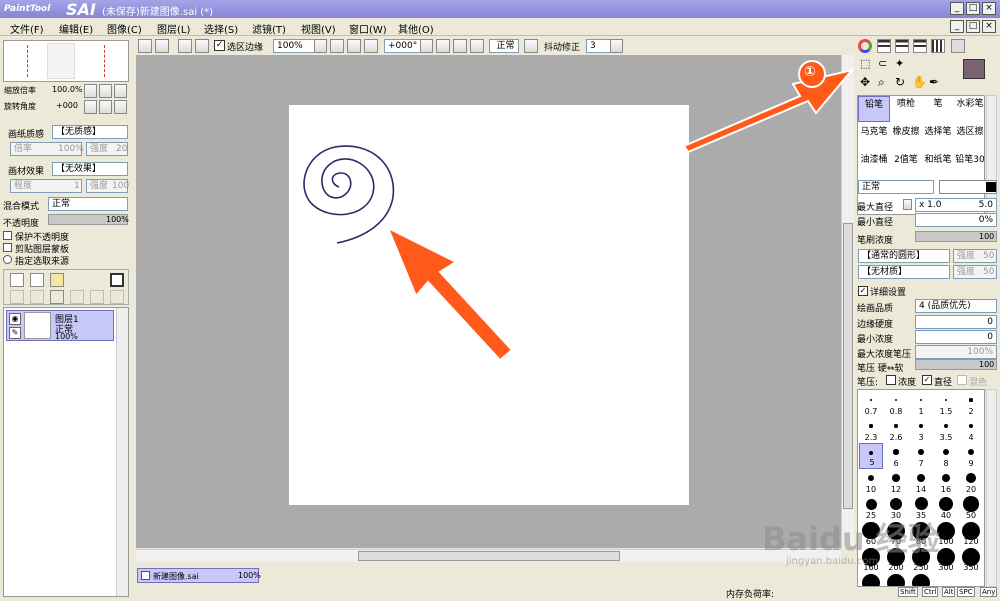 The height and width of the screenshot is (601, 1000). Describe the element at coordinates (76, 28) in the screenshot. I see `menu-edit: 编辑(E)` at that location.